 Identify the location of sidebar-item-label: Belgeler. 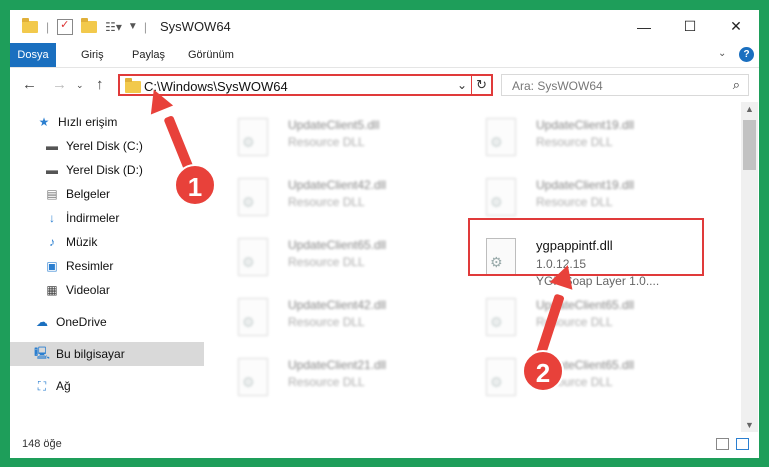
(88, 194).